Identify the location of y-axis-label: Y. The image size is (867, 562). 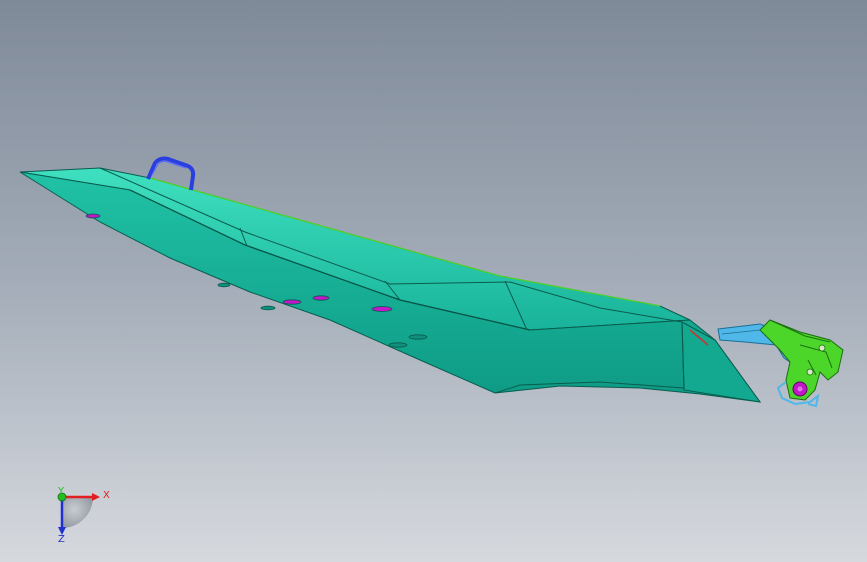
(61, 491).